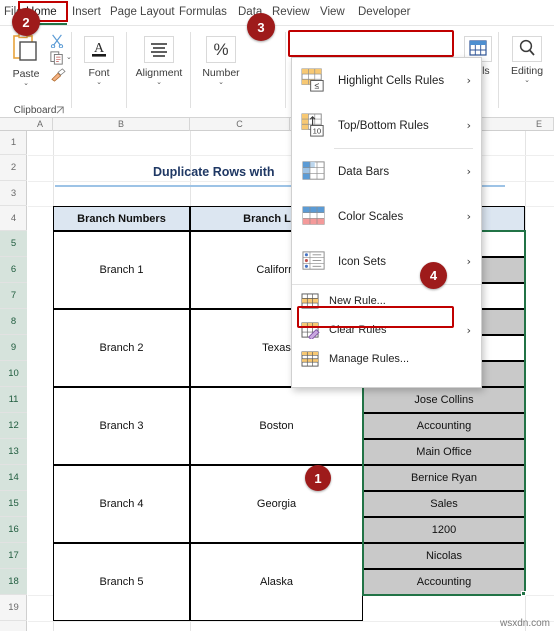 This screenshot has width=554, height=631. I want to click on editing-chevron-icon: ⌄, so click(527, 80).